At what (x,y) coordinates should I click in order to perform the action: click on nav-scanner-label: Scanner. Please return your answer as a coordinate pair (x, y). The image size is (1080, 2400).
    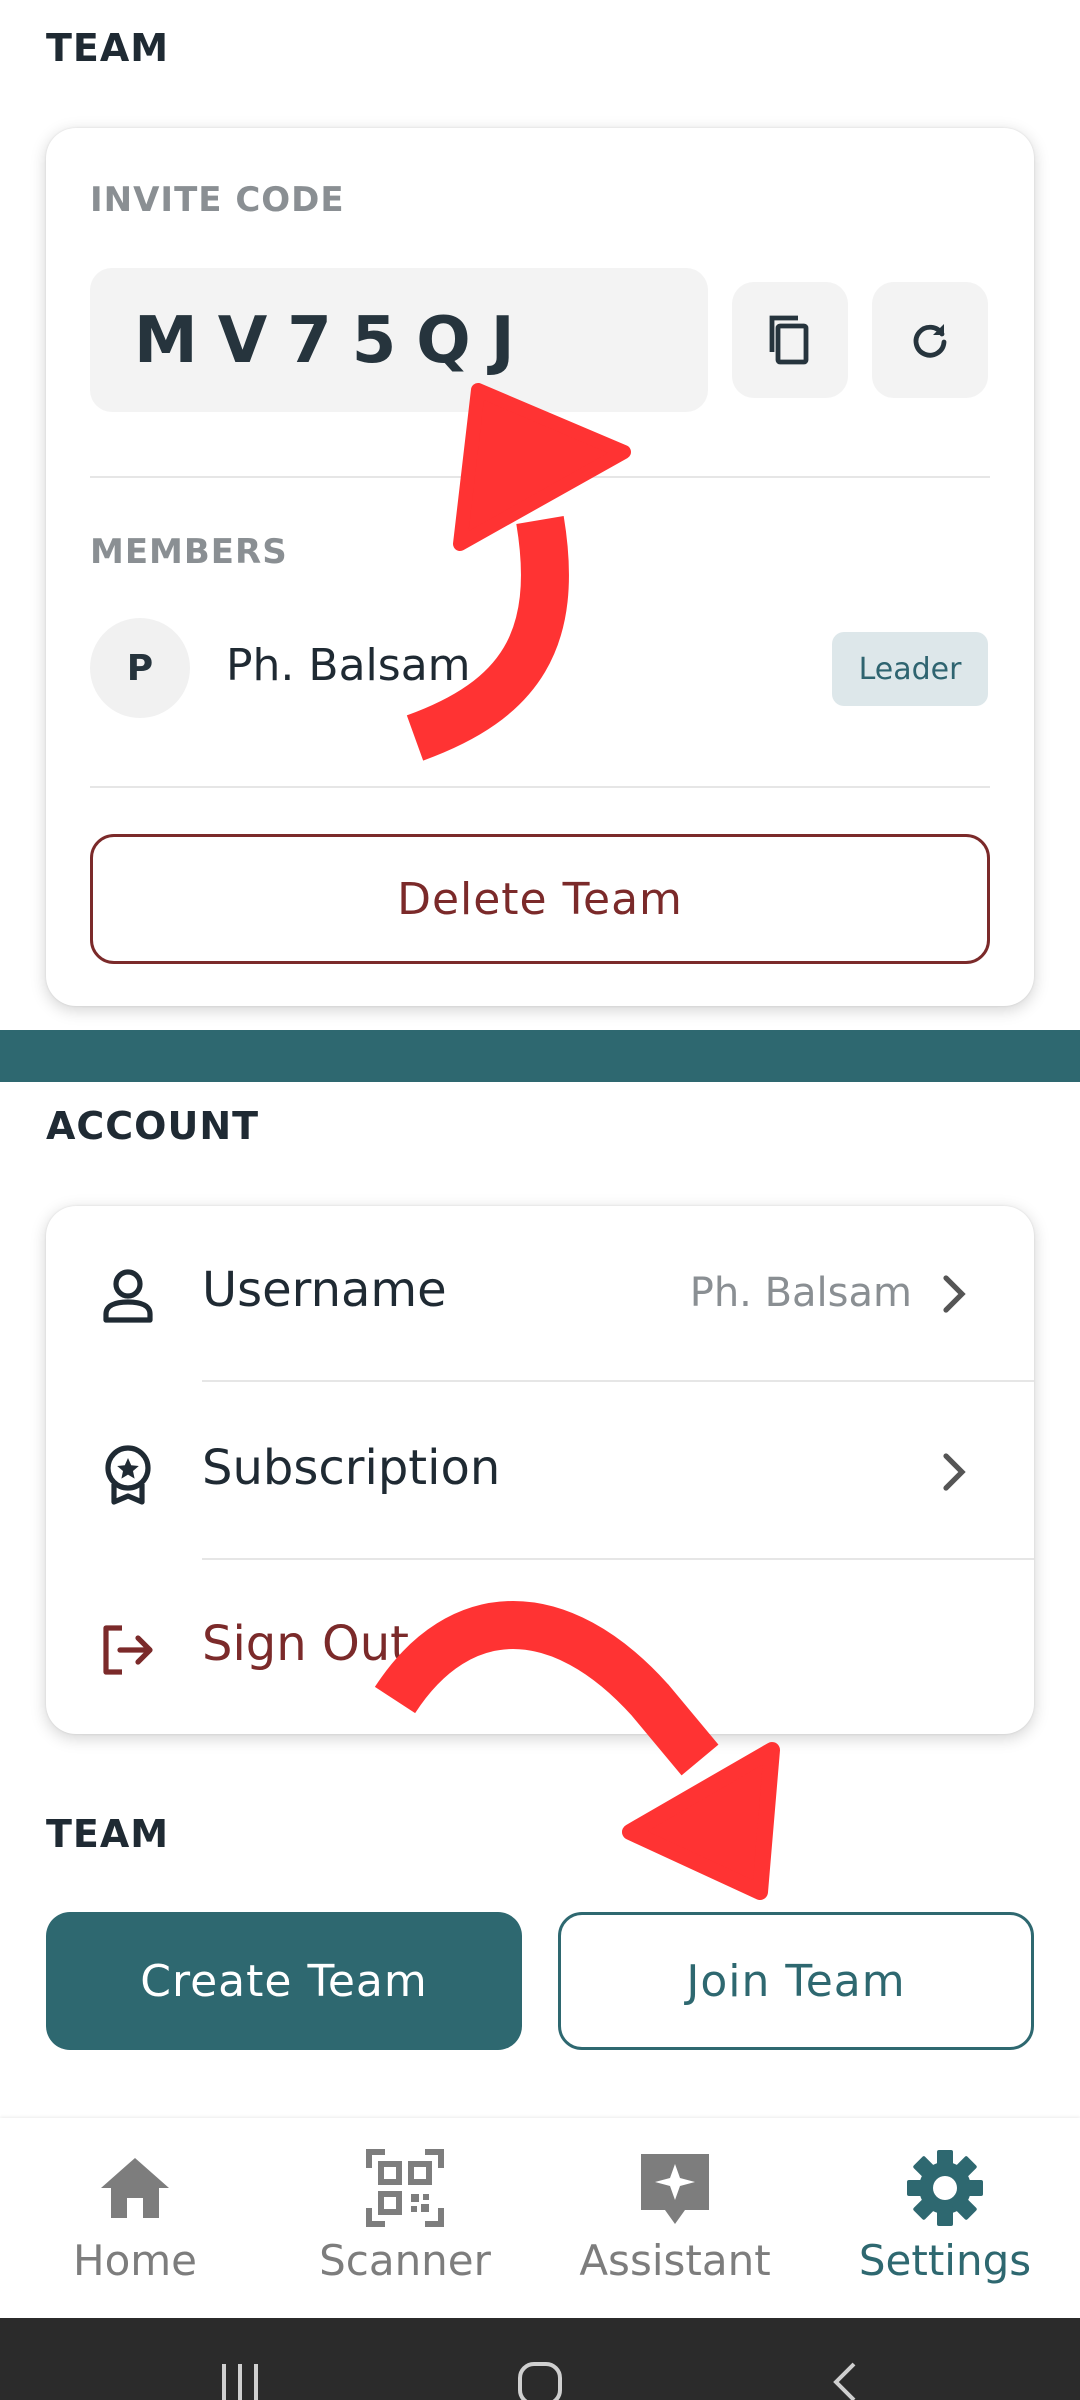
    Looking at the image, I should click on (405, 2260).